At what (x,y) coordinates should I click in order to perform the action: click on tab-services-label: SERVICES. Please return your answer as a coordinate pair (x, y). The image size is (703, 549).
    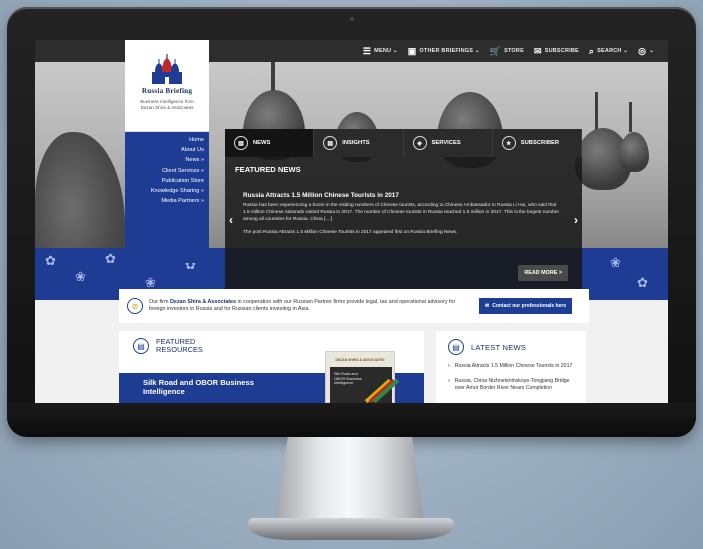
    Looking at the image, I should click on (446, 143).